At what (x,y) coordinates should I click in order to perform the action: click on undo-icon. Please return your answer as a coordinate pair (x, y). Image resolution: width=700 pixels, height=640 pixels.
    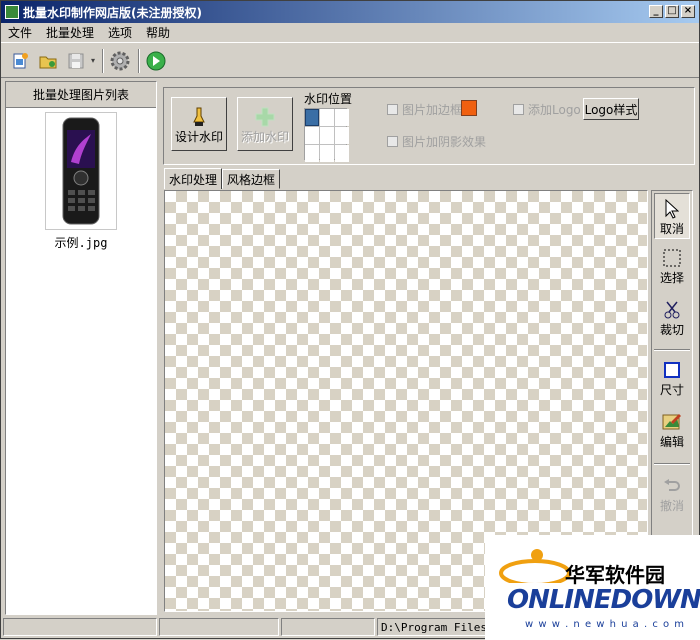
    Looking at the image, I should click on (672, 485).